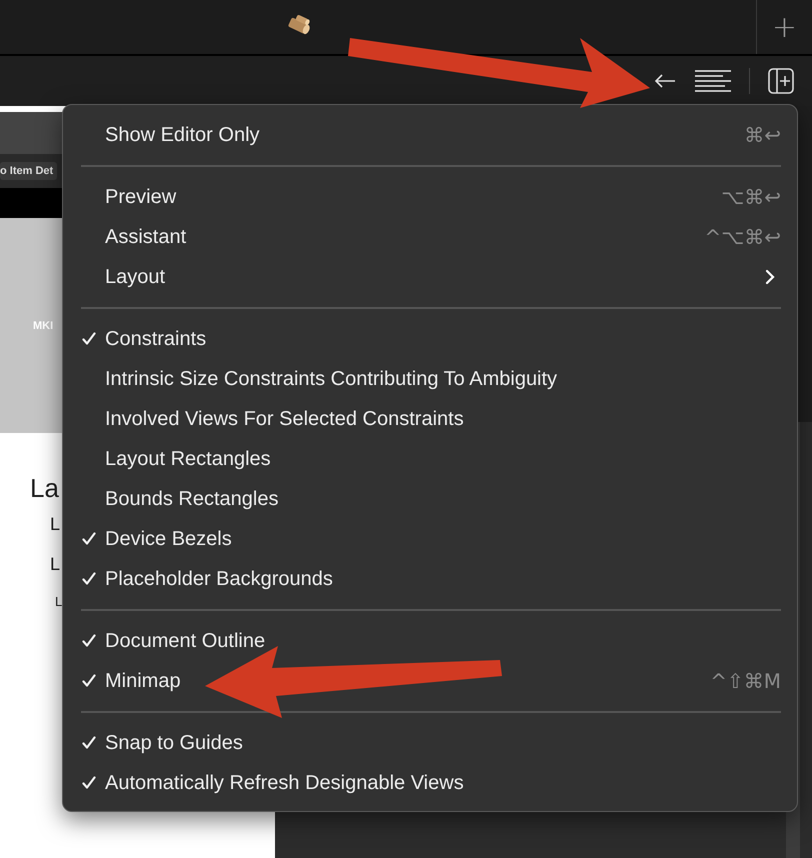  What do you see at coordinates (430, 743) in the screenshot?
I see `menu-item: Snap to Guides` at bounding box center [430, 743].